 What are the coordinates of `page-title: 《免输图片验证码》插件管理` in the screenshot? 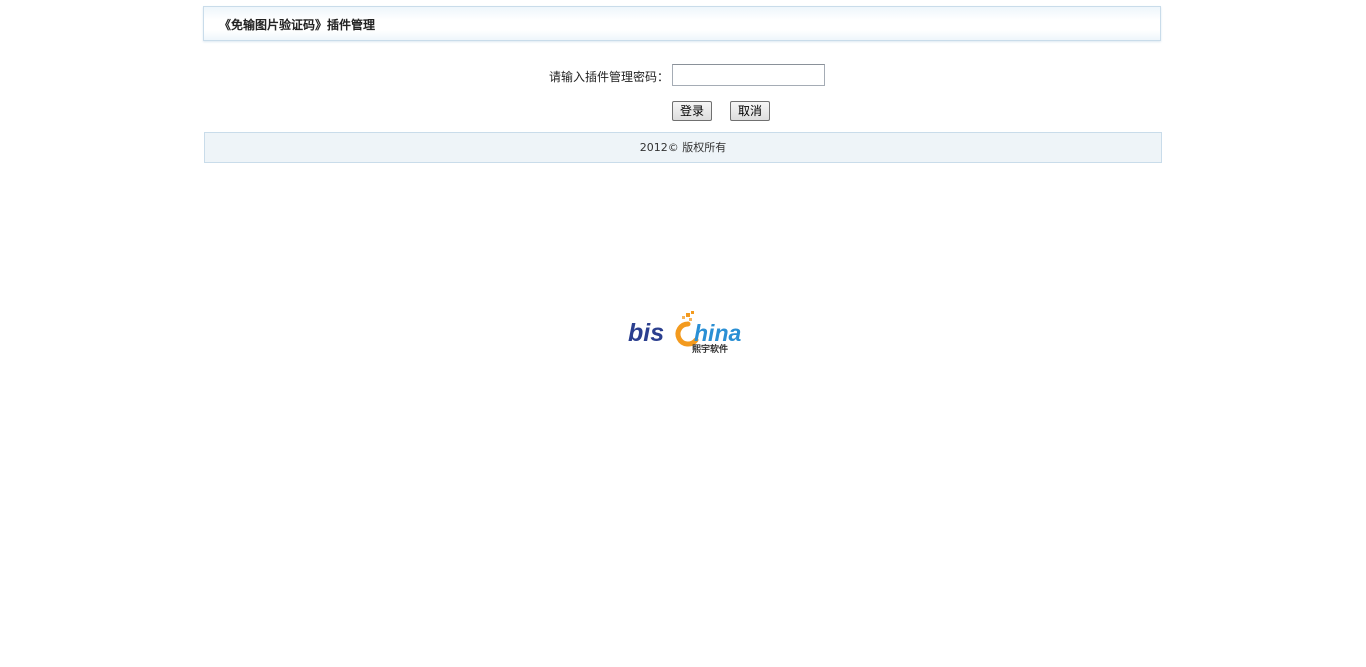 It's located at (297, 25).